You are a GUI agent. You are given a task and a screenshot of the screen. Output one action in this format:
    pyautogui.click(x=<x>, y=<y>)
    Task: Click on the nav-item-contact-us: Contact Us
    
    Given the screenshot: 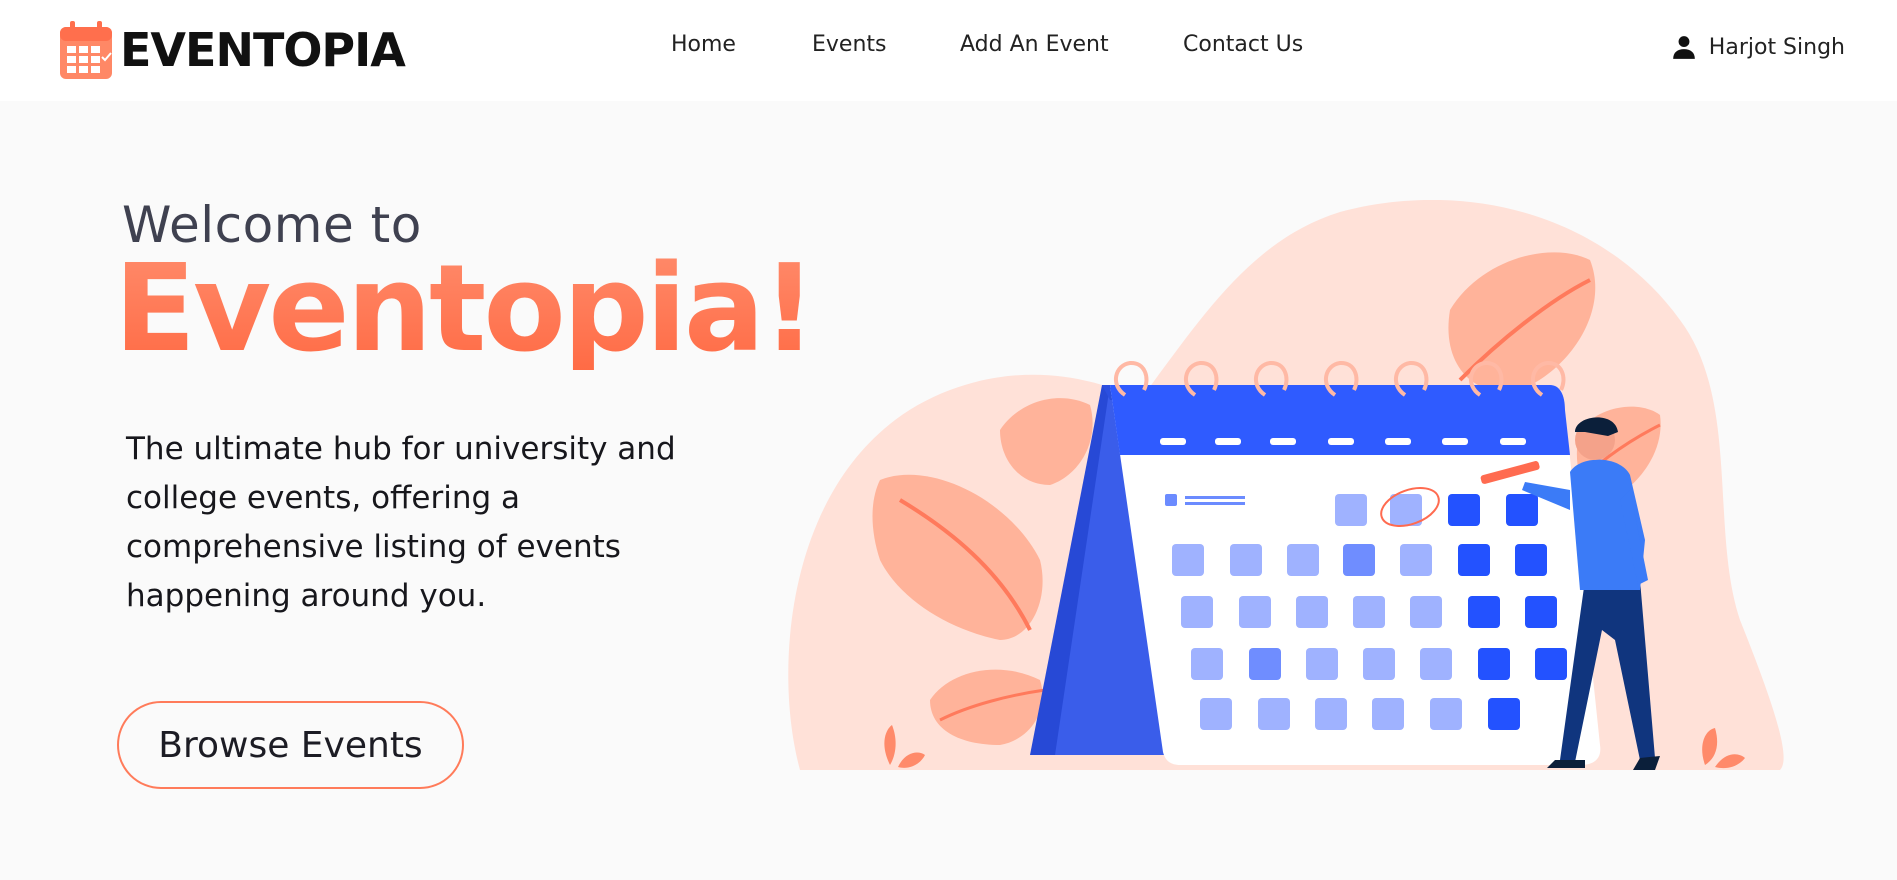 What is the action you would take?
    pyautogui.click(x=1243, y=44)
    